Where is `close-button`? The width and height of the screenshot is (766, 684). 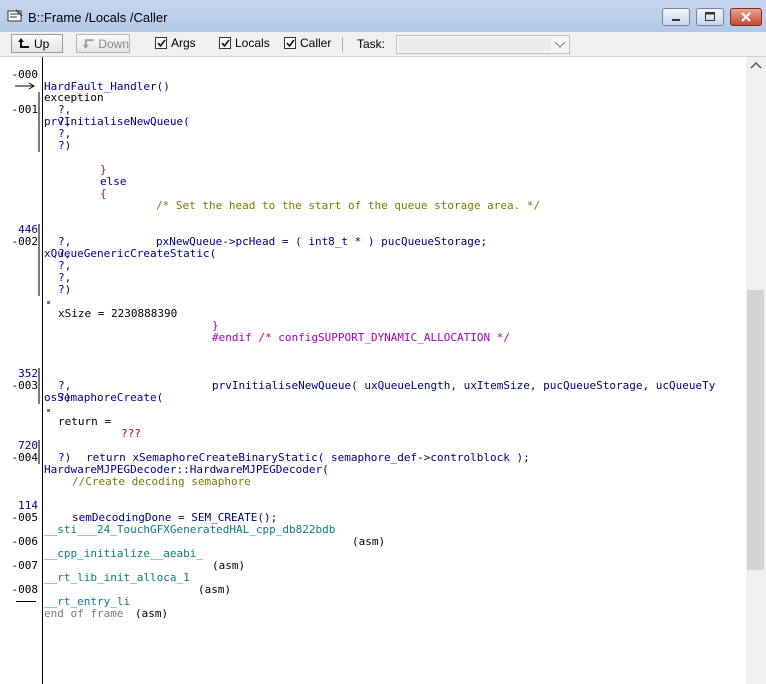
close-button is located at coordinates (746, 17).